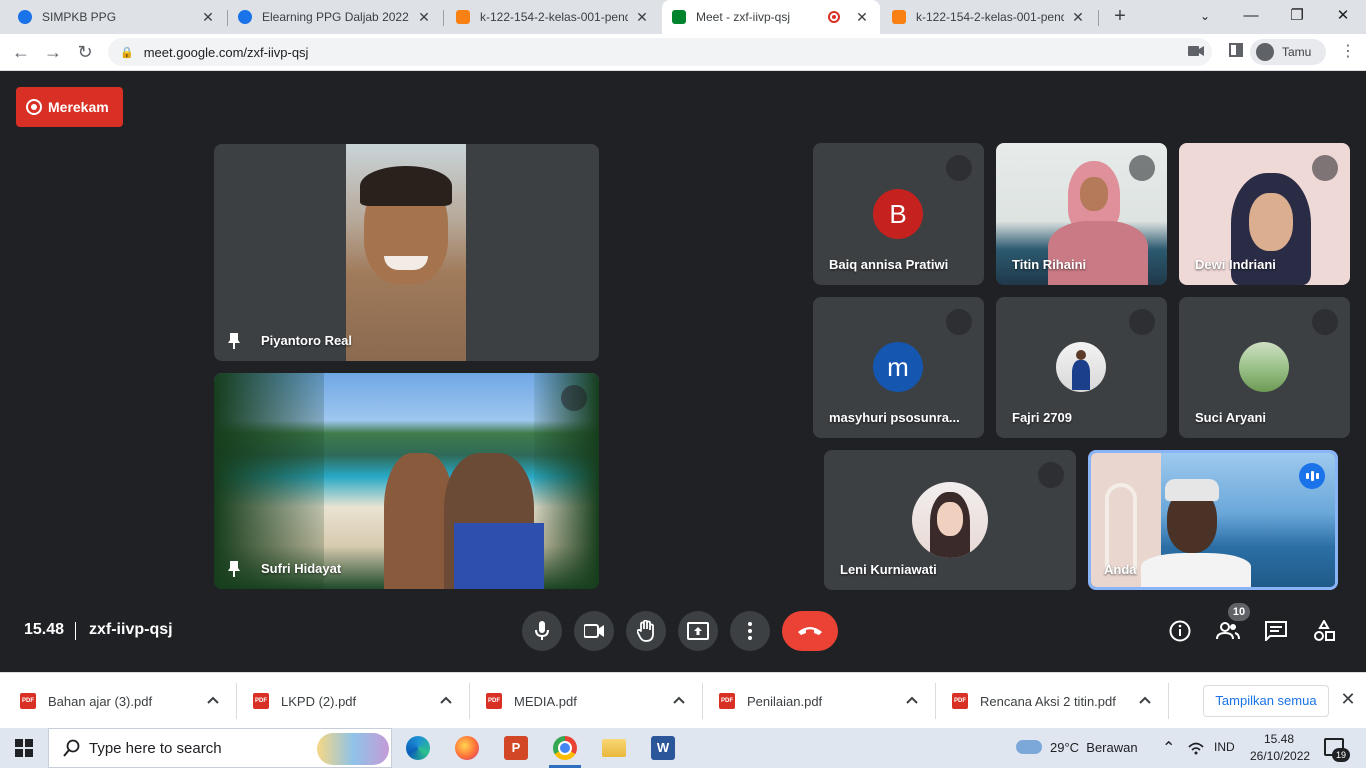  What do you see at coordinates (21, 52) in the screenshot?
I see `back-icon: ←` at bounding box center [21, 52].